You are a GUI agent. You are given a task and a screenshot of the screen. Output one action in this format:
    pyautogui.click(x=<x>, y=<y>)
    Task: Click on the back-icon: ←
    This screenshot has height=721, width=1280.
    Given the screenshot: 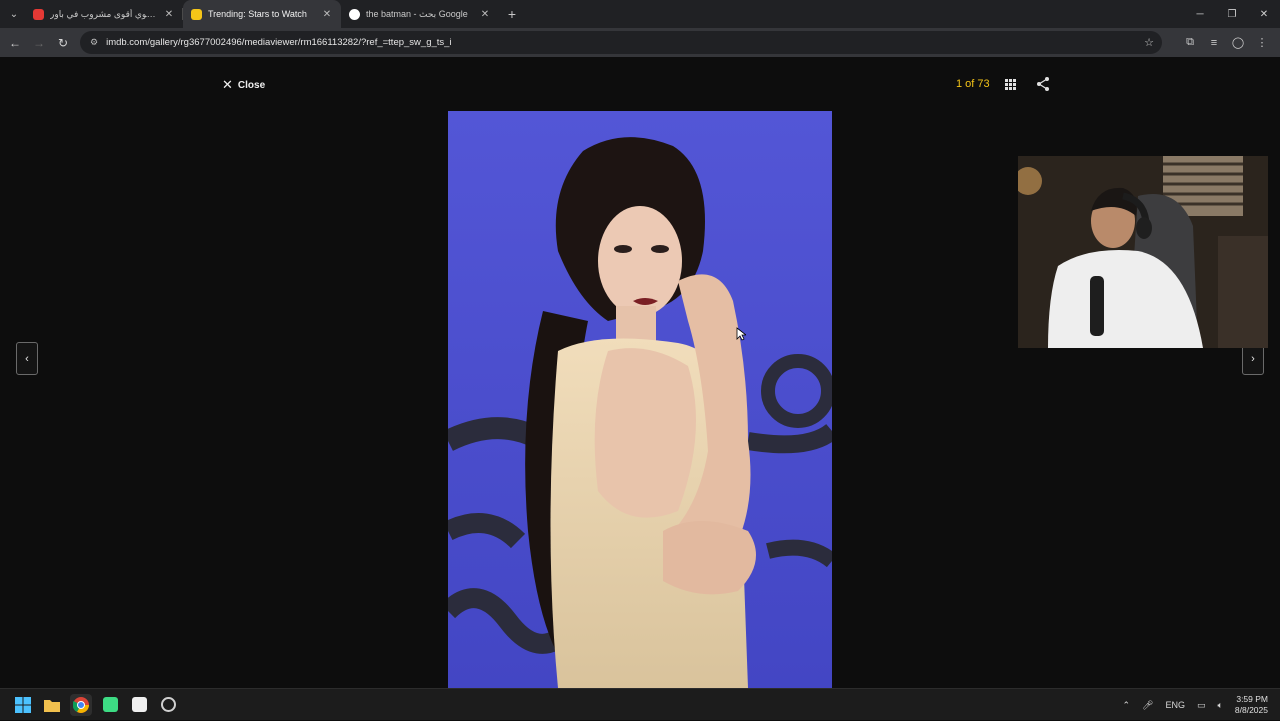 What is the action you would take?
    pyautogui.click(x=15, y=43)
    